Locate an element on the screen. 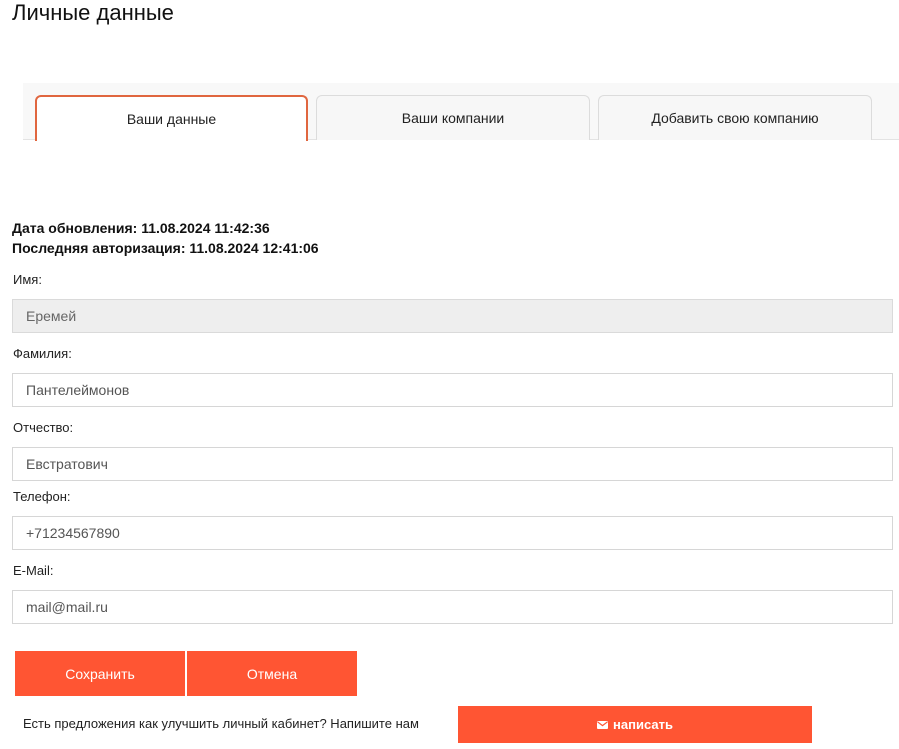 Image resolution: width=899 pixels, height=749 pixels. email-field is located at coordinates (452, 607).